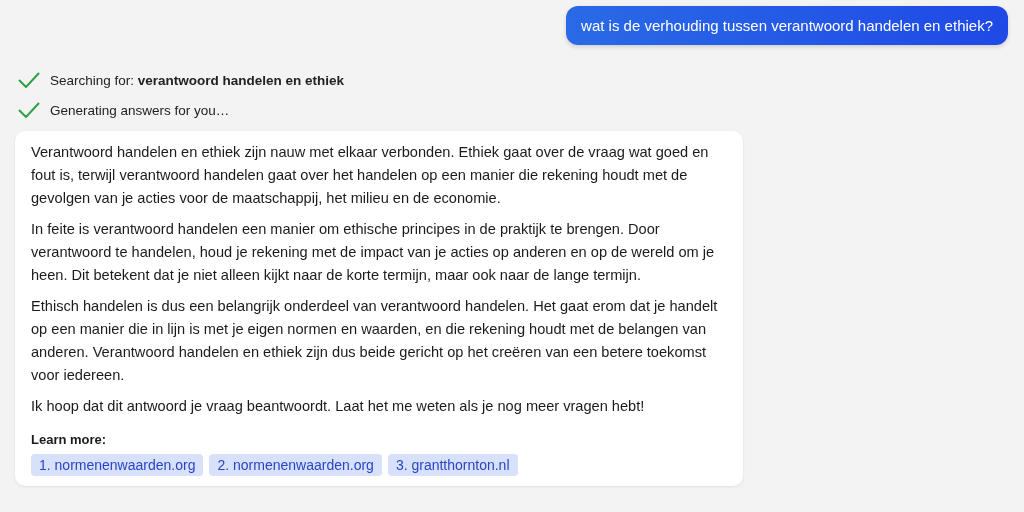 The image size is (1024, 512). What do you see at coordinates (117, 465) in the screenshot?
I see `source-link: 1. normenenwaarden.org` at bounding box center [117, 465].